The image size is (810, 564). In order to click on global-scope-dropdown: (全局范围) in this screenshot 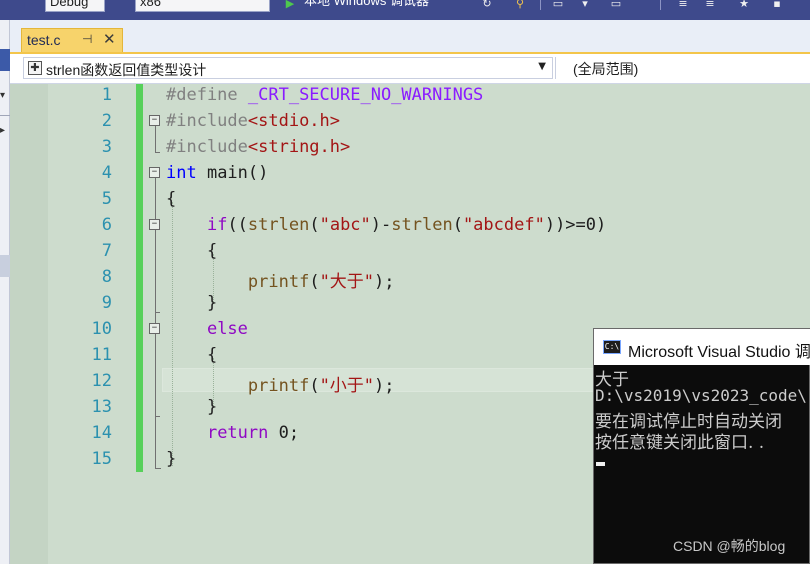, I will do `click(605, 69)`.